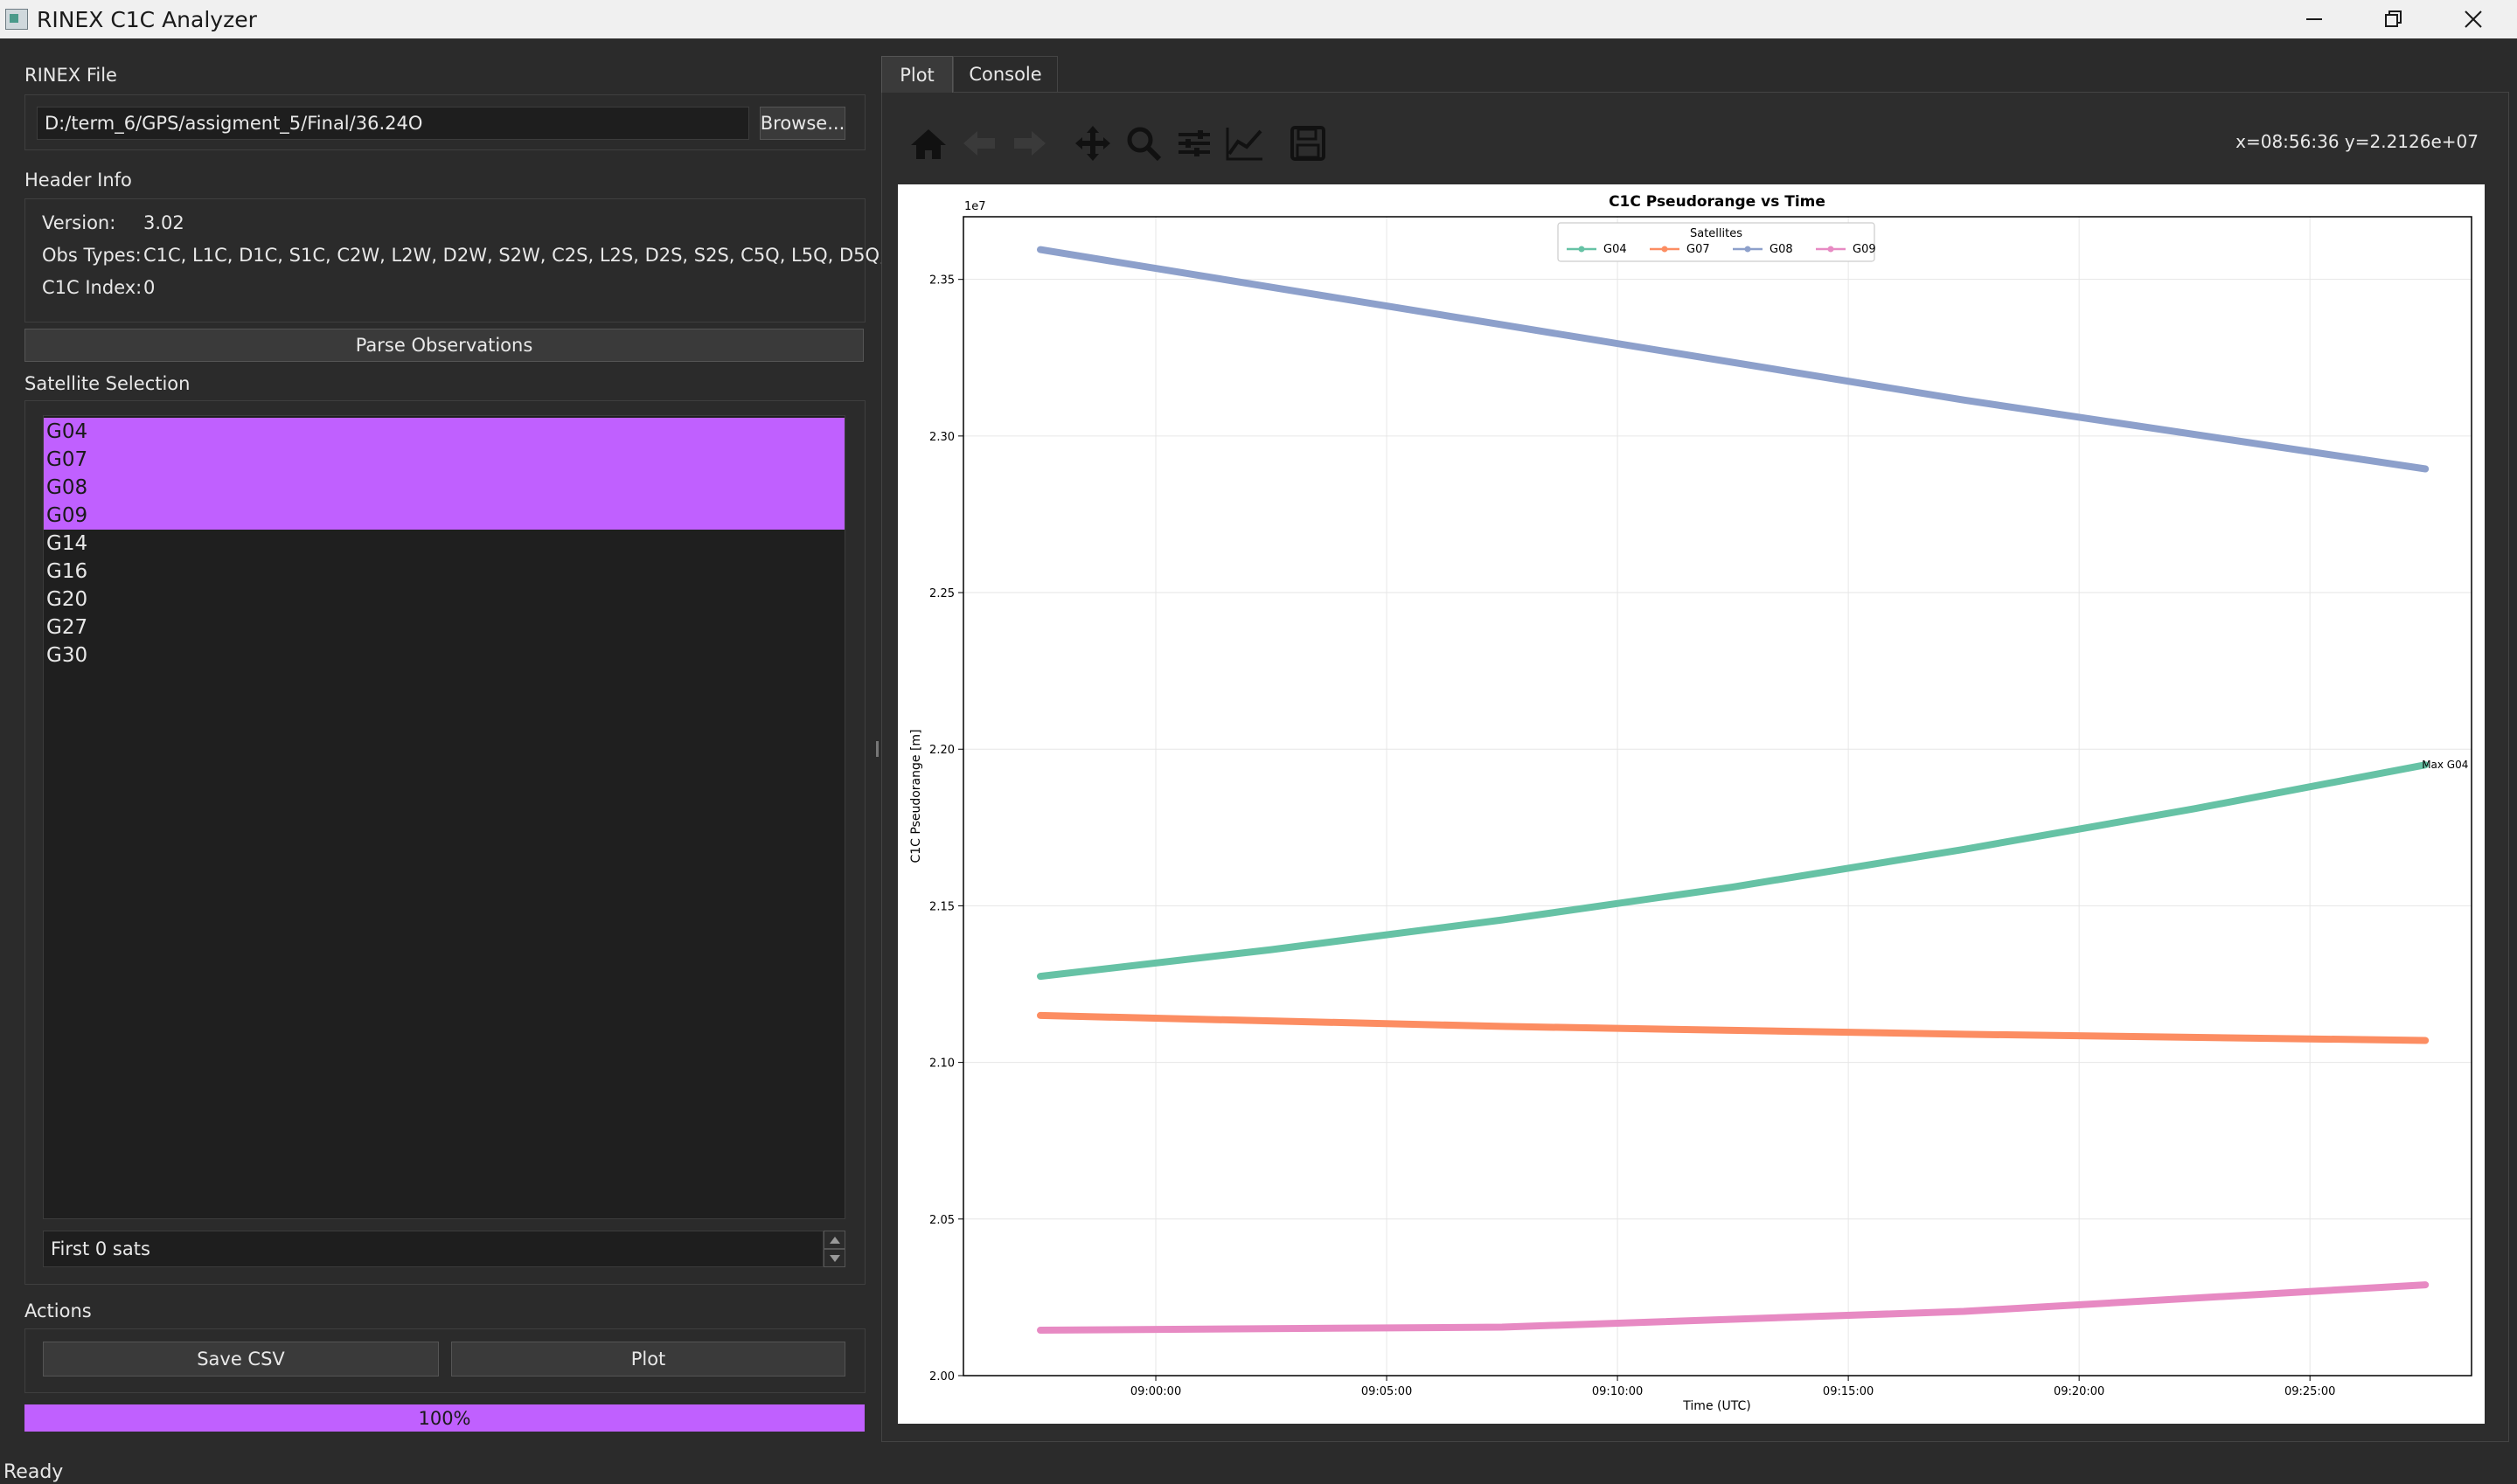 The width and height of the screenshot is (2517, 1484). Describe the element at coordinates (78, 180) in the screenshot. I see `header-info-label: Header Info` at that location.